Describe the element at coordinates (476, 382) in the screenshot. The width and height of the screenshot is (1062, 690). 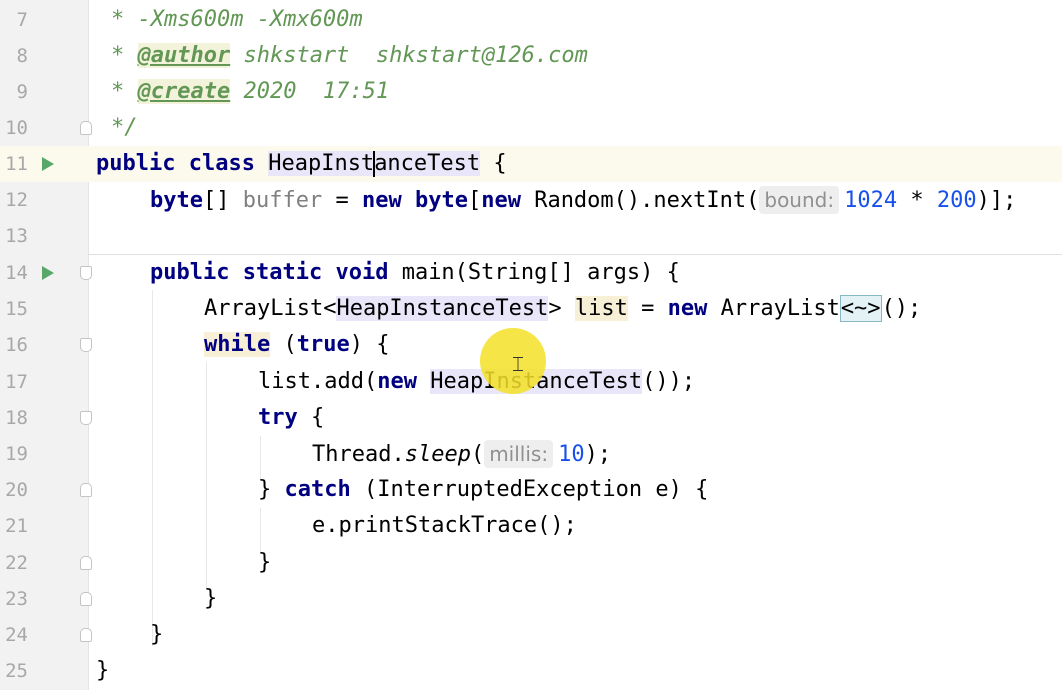
I see `list-add-statement: list.add(new HeapInstanceTest());` at that location.